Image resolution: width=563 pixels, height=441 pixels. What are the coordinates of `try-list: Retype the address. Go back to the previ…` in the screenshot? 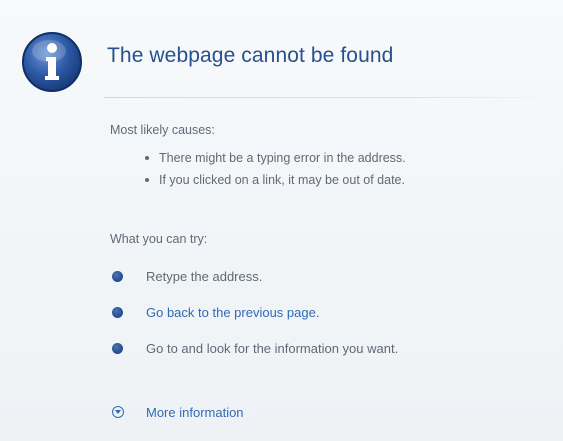 It's located at (255, 320).